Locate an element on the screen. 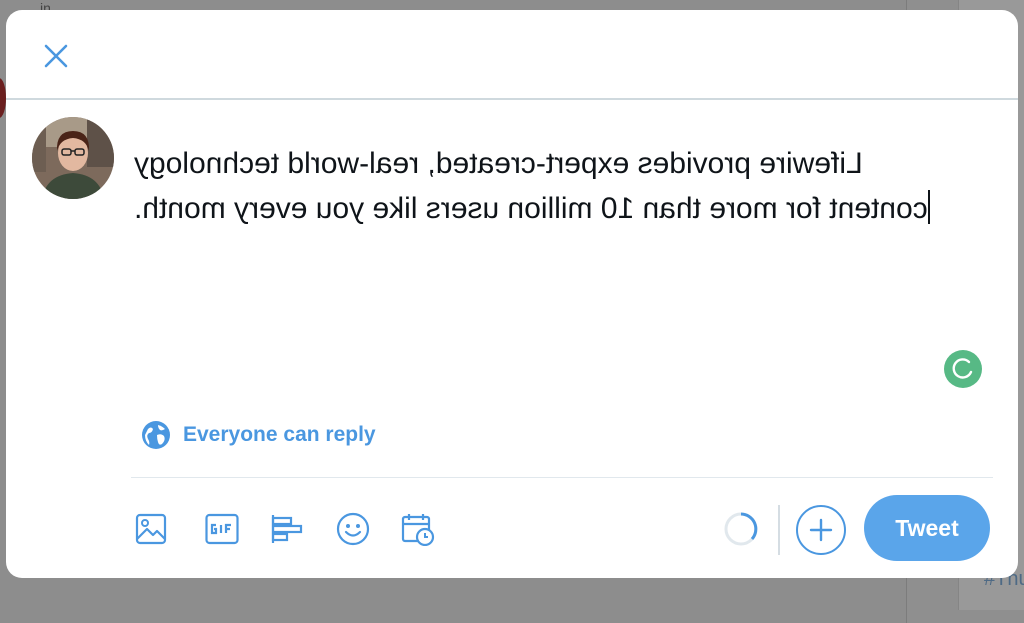  schedule-button is located at coordinates (418, 529).